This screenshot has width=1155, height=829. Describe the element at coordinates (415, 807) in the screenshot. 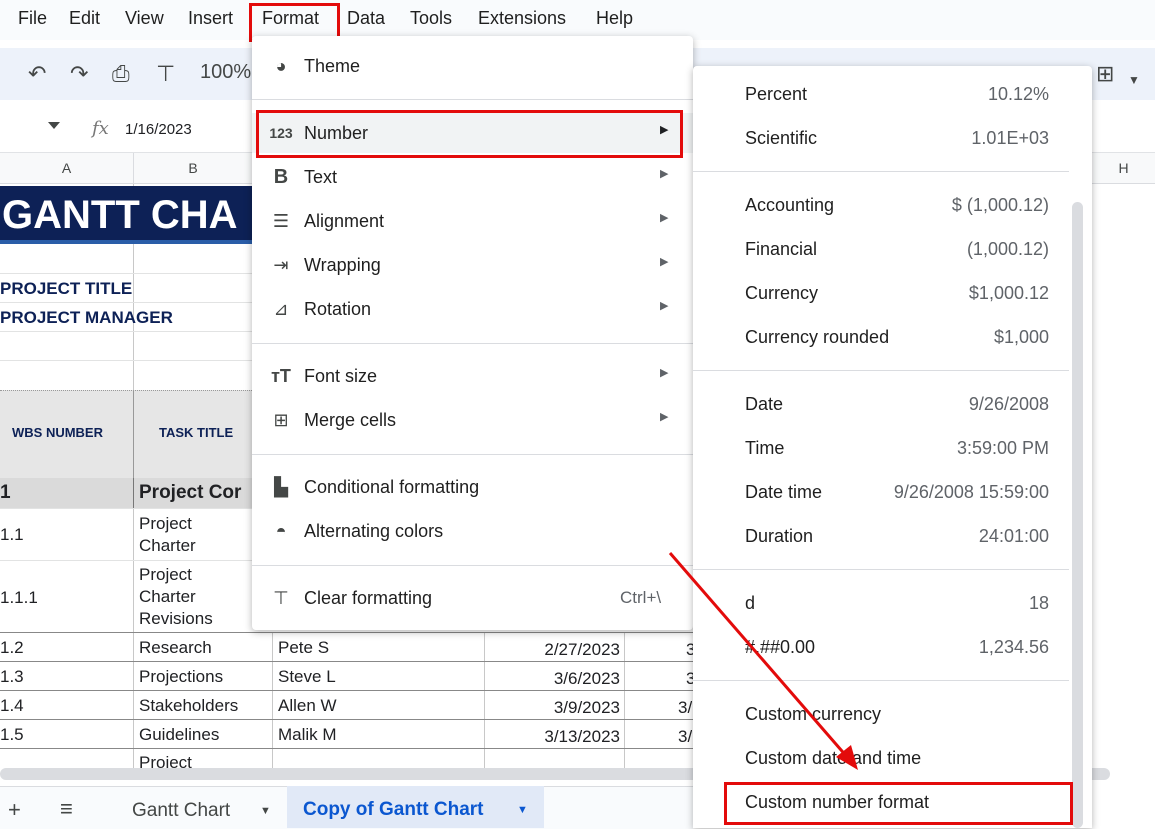

I see `sheet-tab-copy-of-gantt-chart: Copy of Gantt Chart ▼` at that location.